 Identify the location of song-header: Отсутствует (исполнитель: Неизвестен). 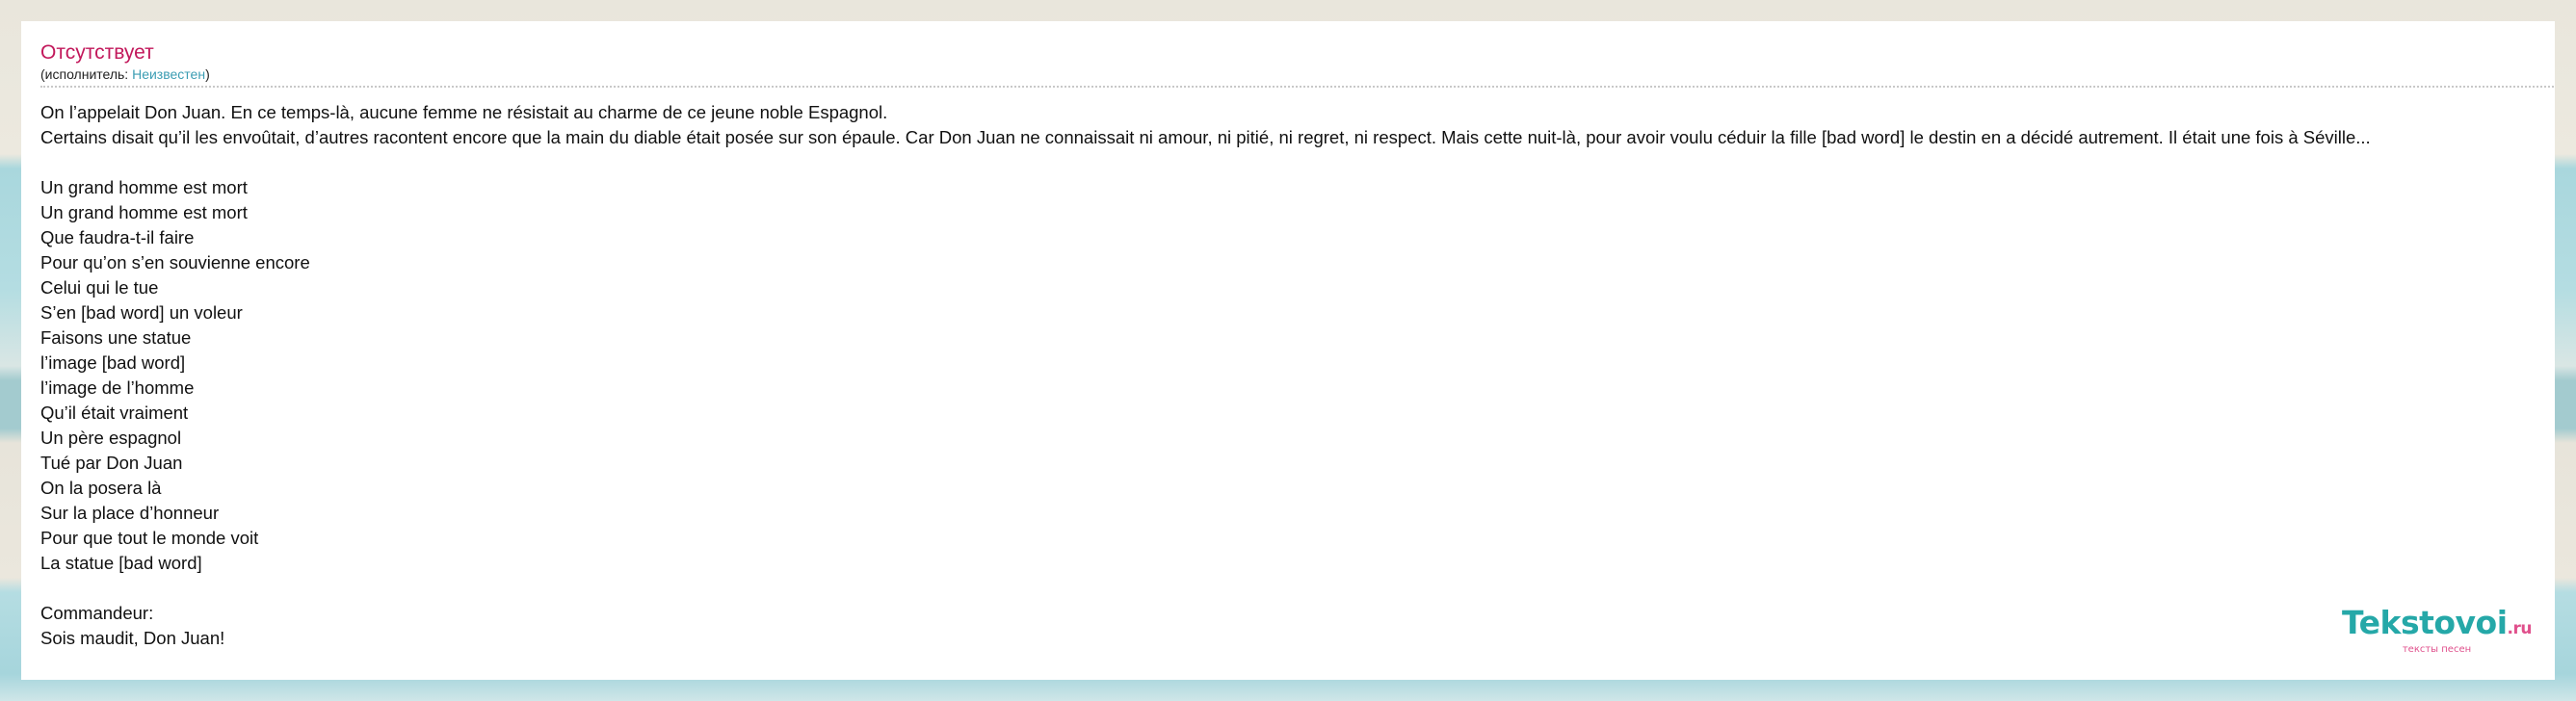
(1297, 64).